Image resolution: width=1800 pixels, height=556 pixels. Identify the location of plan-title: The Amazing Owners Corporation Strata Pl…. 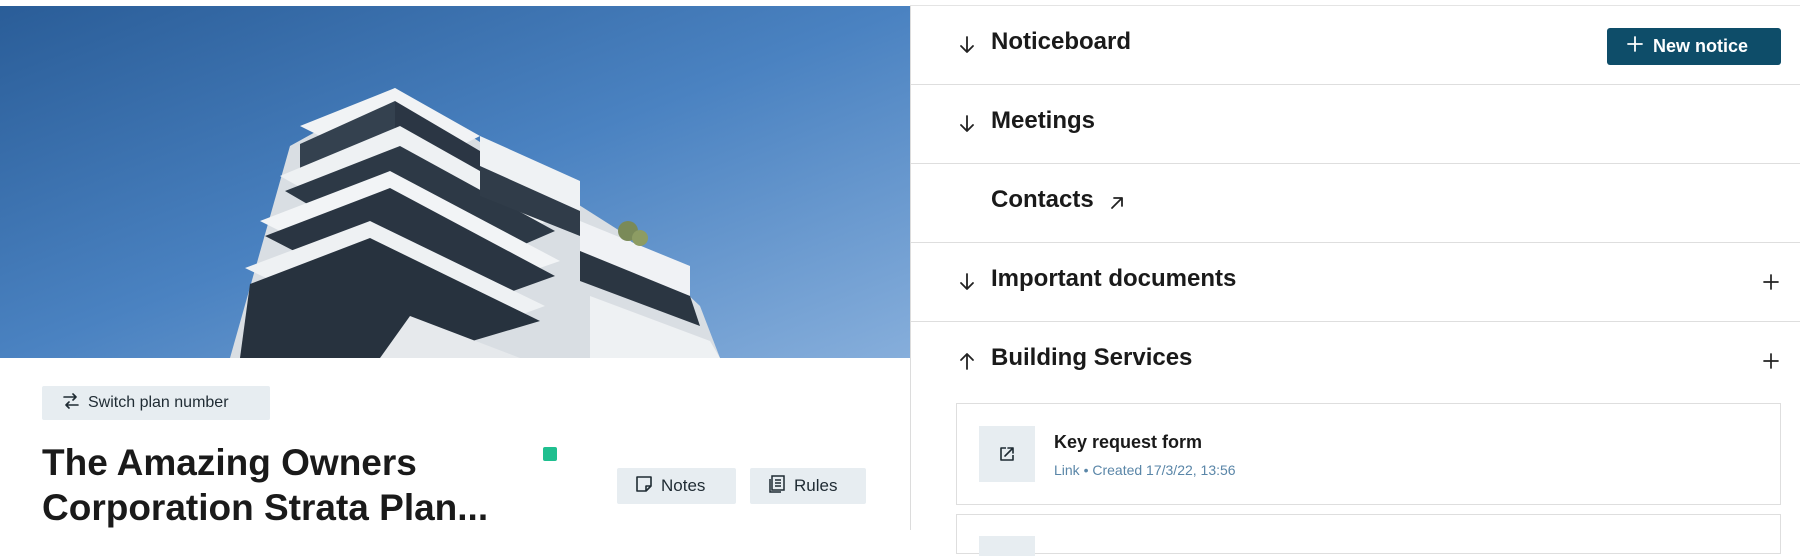
(265, 485).